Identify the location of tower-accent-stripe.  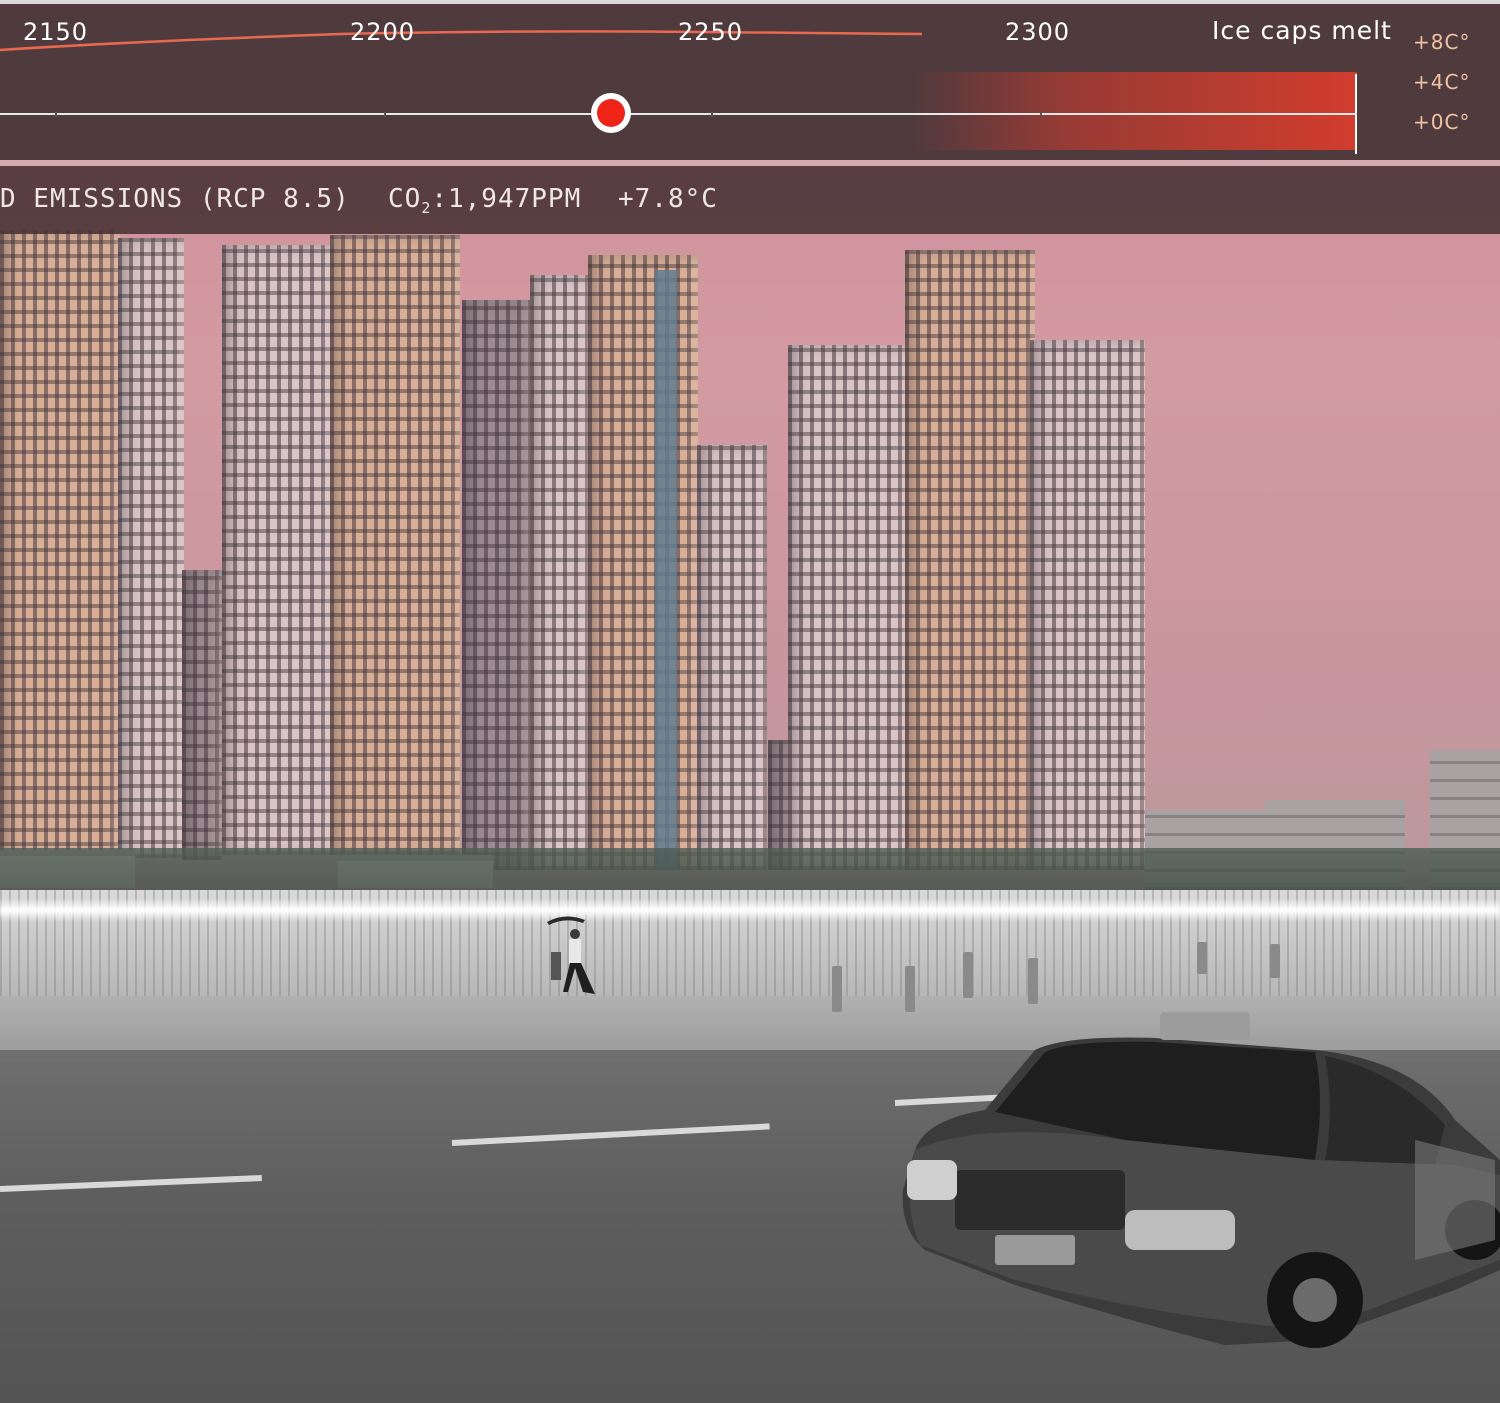
(666, 570).